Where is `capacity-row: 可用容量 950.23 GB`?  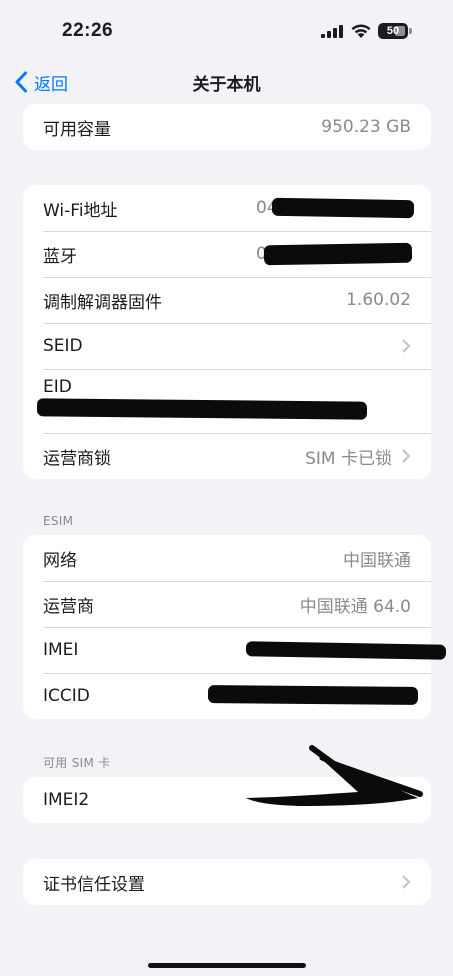
capacity-row: 可用容量 950.23 GB is located at coordinates (227, 127).